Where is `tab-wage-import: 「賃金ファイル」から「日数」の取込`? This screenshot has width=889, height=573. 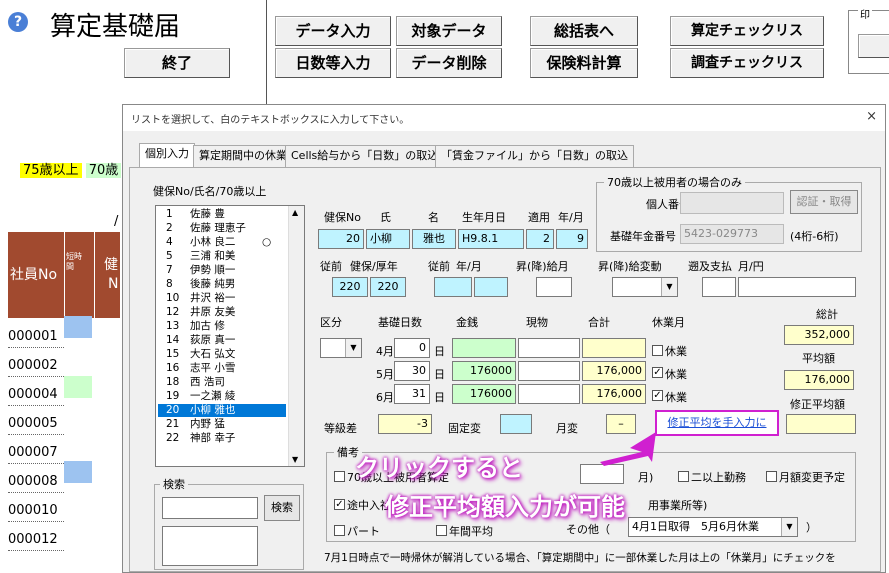
tab-wage-import: 「賃金ファイル」から「日数」の取込 is located at coordinates (534, 156).